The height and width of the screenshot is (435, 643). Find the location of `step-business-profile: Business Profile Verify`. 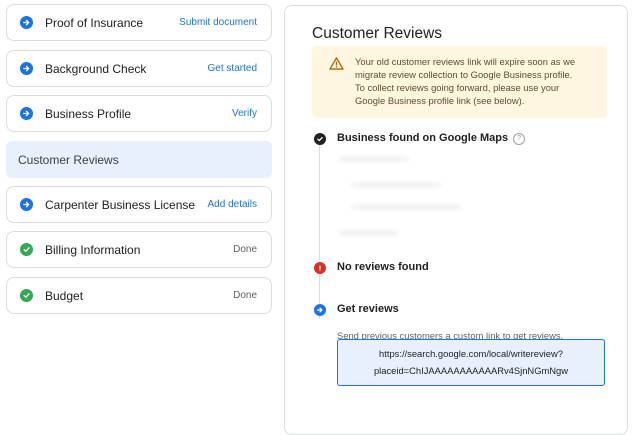

step-business-profile: Business Profile Verify is located at coordinates (139, 113).